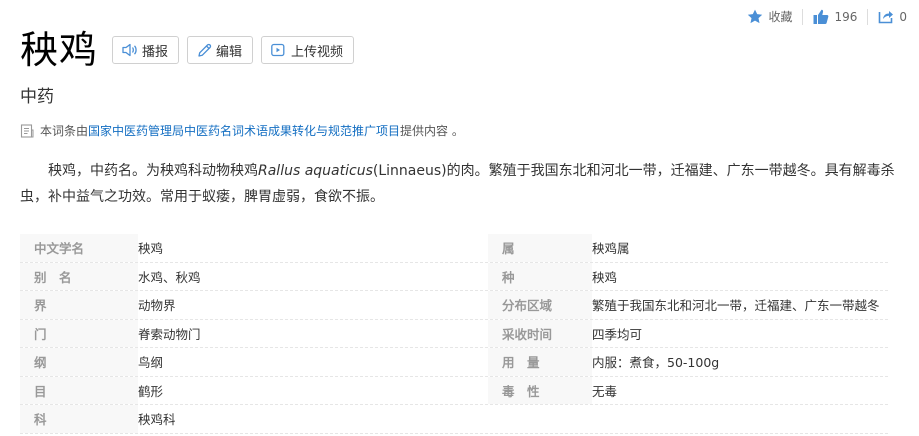  I want to click on latin-name: Rallus aquaticus, so click(315, 171).